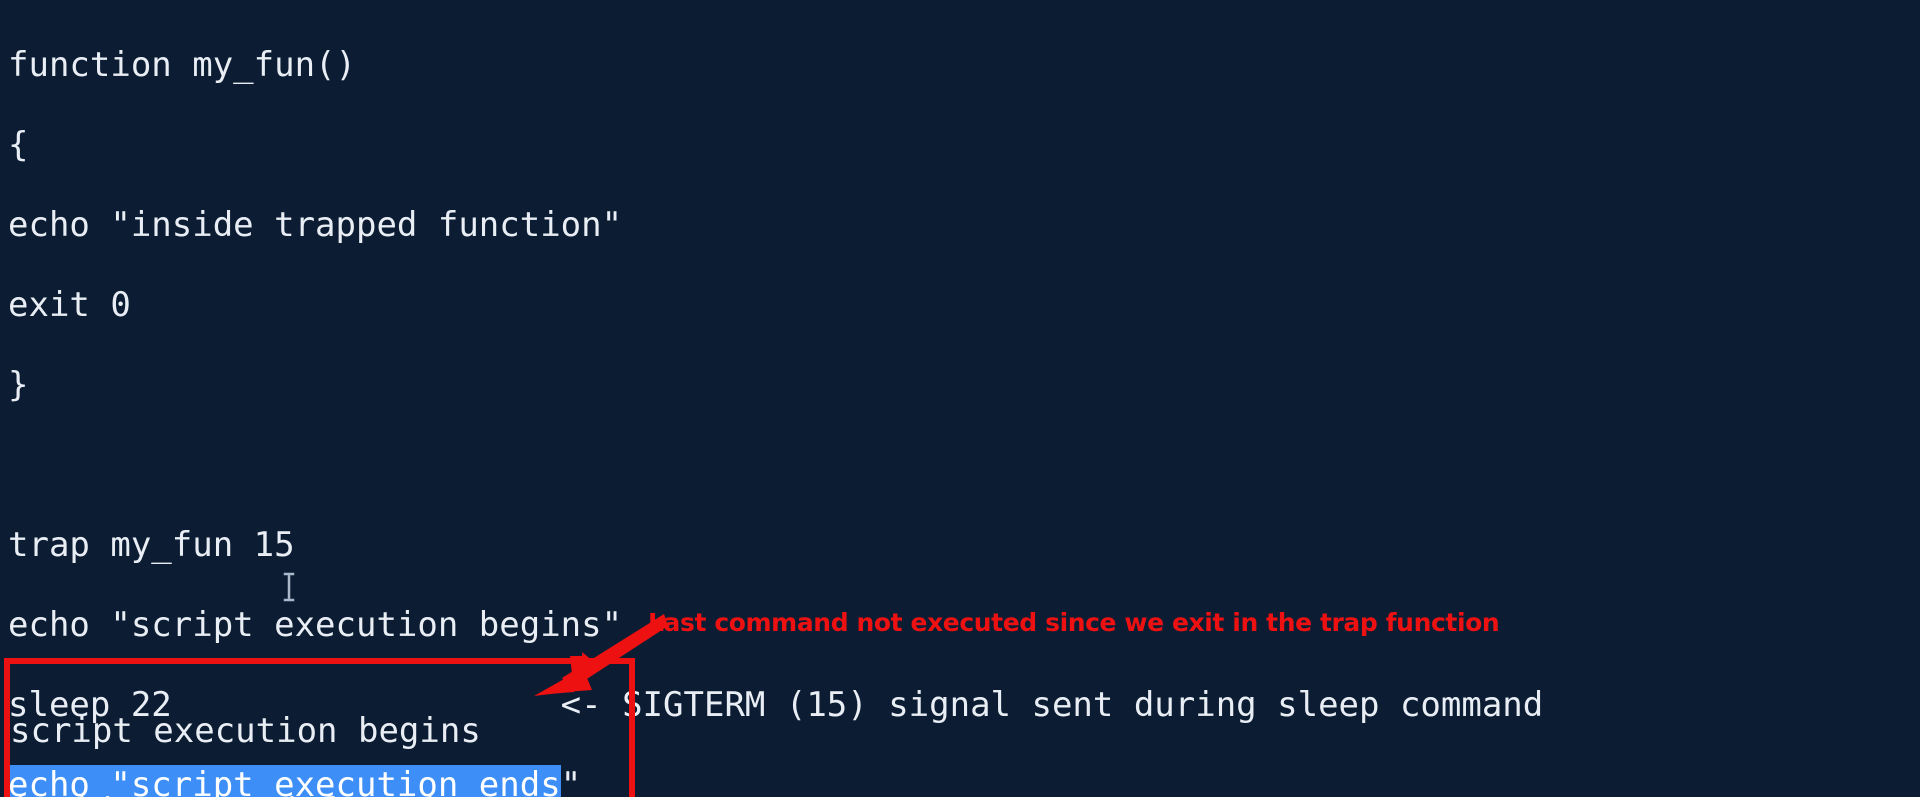  What do you see at coordinates (964, 225) in the screenshot?
I see `code-line: echo "inside trapped function"` at bounding box center [964, 225].